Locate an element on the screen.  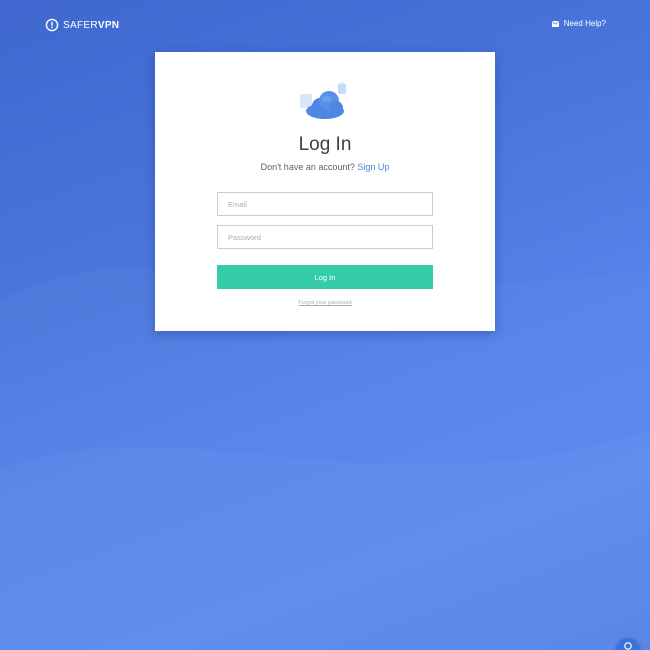
signup-prompt-text: Don't have an account? is located at coordinates (307, 167).